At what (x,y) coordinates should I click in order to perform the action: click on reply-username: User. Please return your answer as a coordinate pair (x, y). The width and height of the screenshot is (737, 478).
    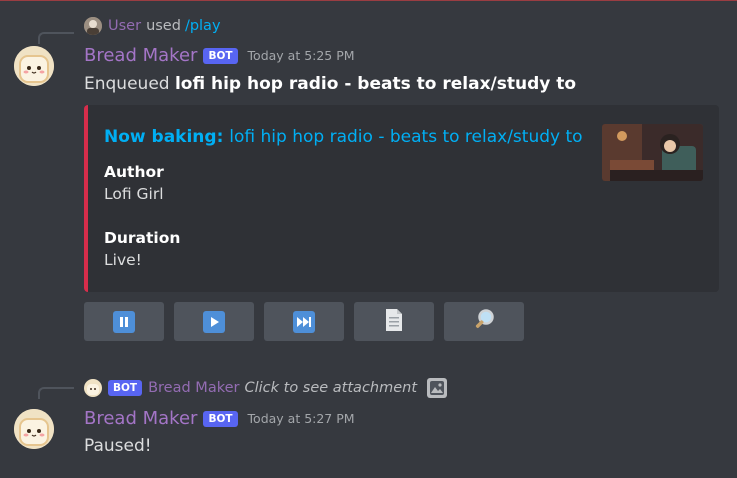
    Looking at the image, I should click on (124, 26).